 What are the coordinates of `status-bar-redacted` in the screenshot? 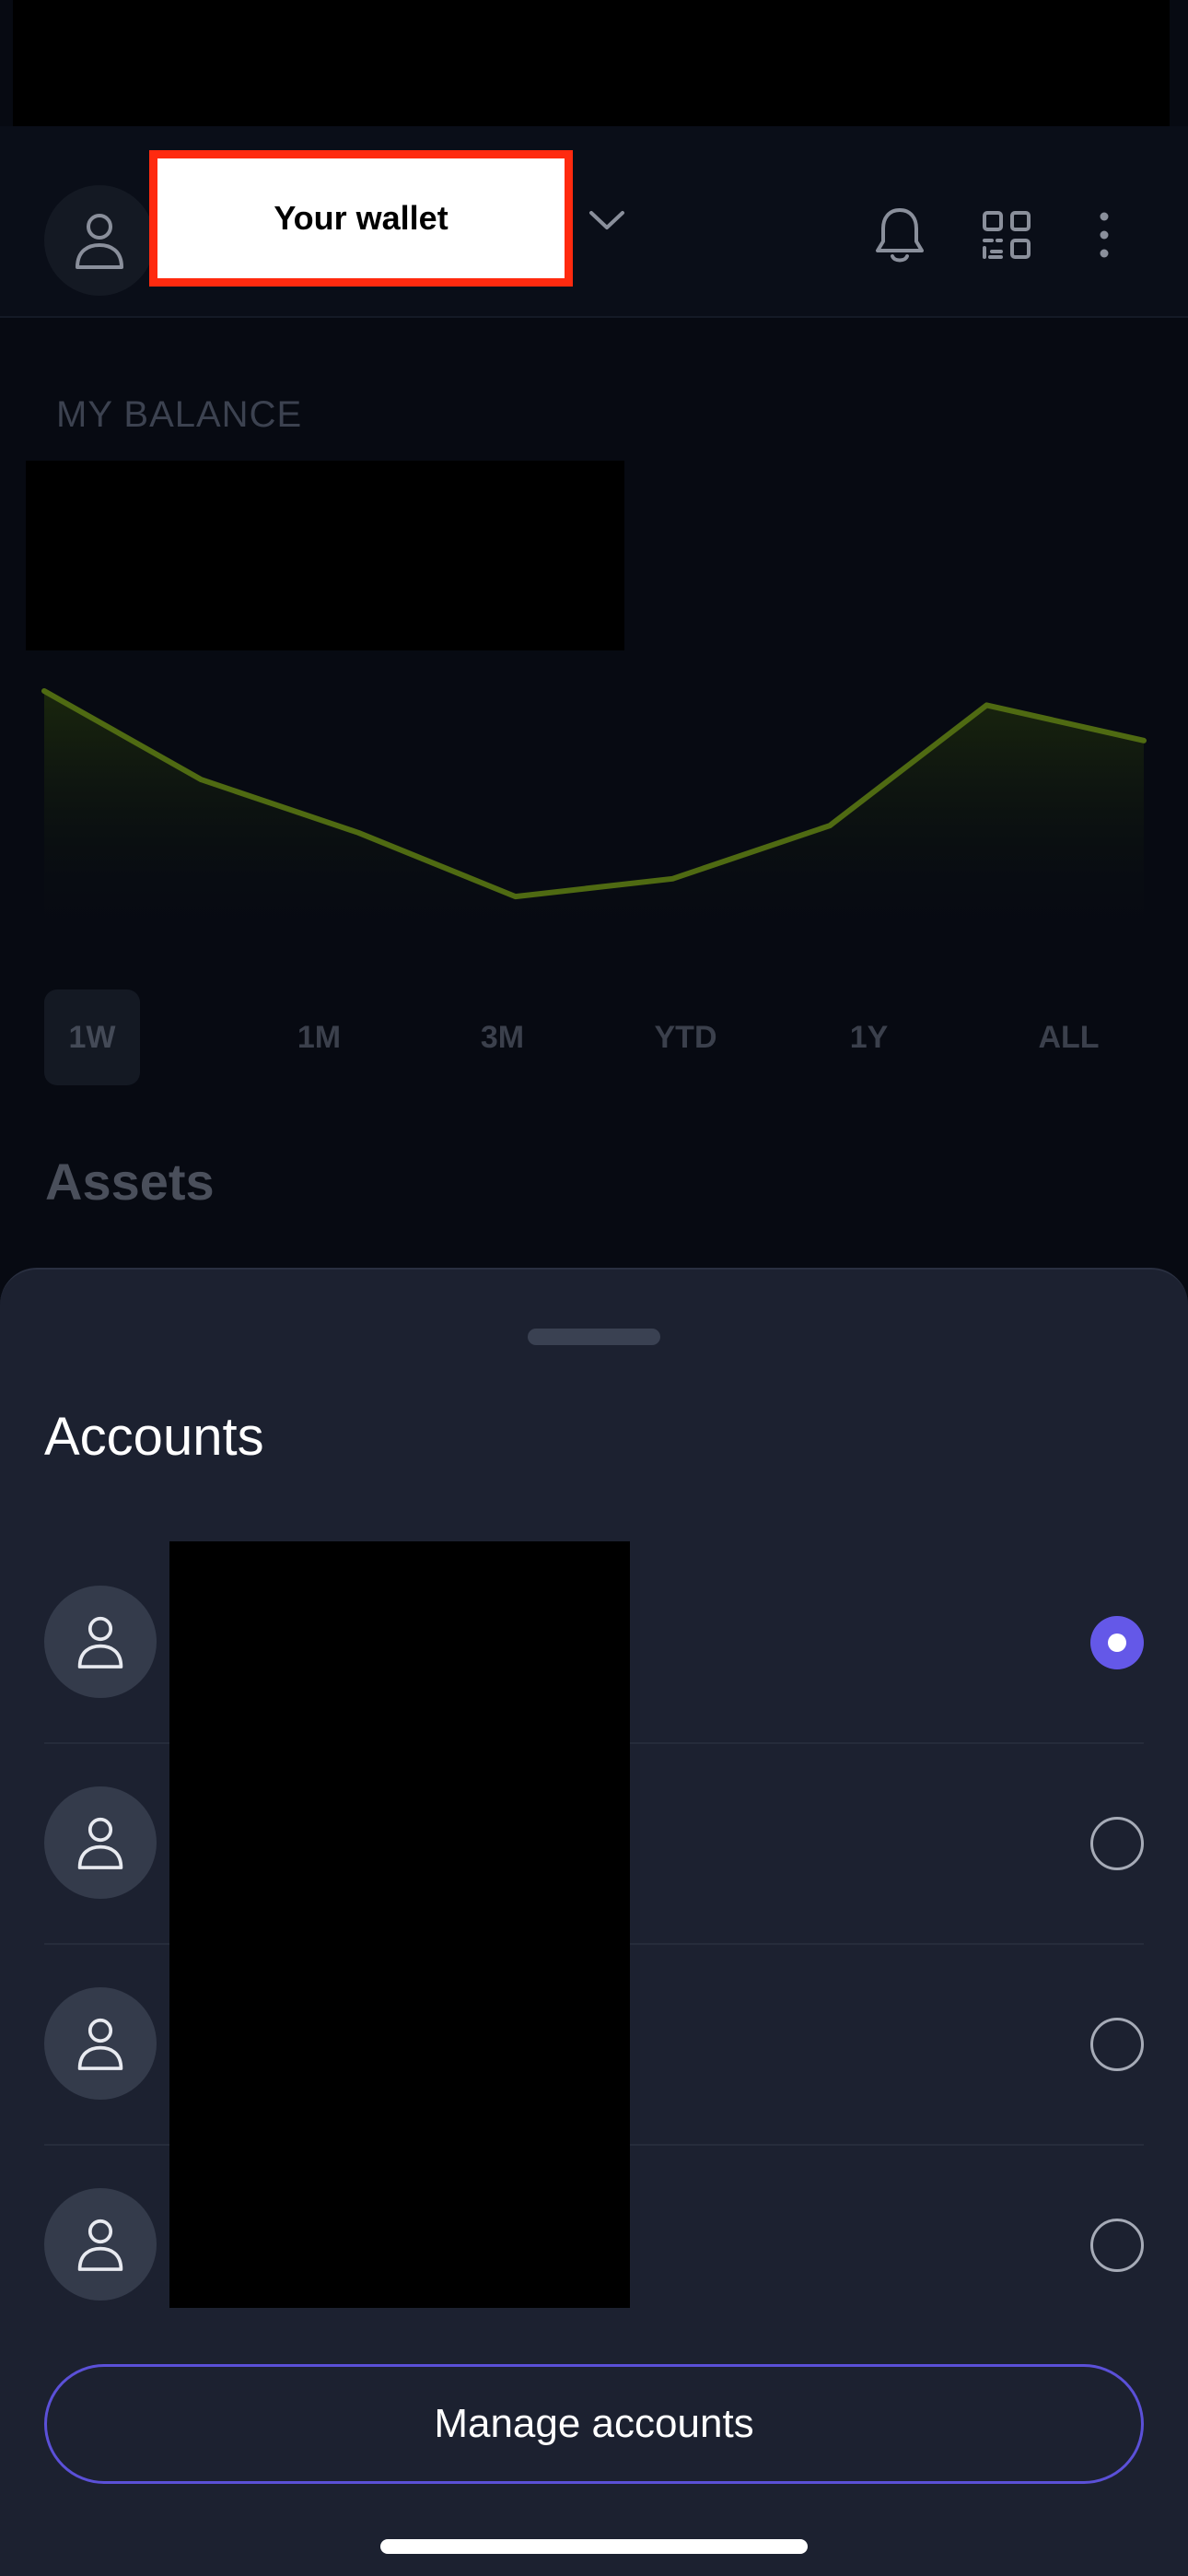 It's located at (591, 63).